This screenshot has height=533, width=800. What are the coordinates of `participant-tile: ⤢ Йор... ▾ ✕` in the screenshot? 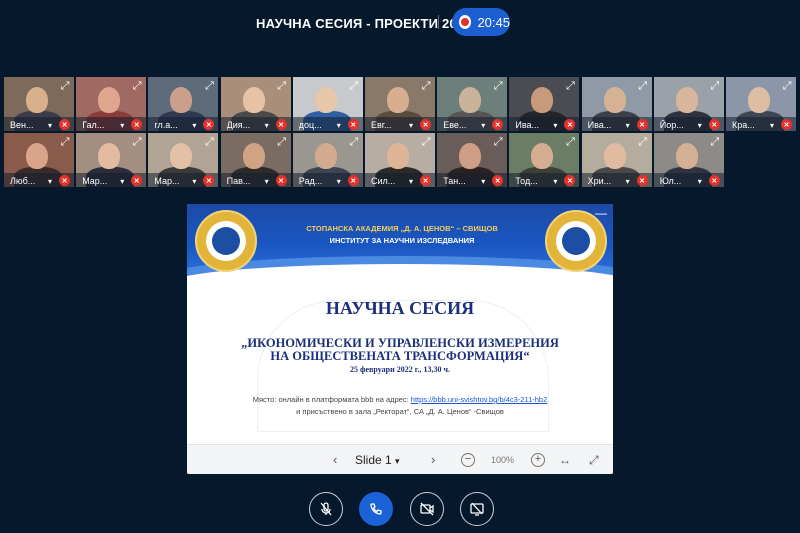 It's located at (688, 104).